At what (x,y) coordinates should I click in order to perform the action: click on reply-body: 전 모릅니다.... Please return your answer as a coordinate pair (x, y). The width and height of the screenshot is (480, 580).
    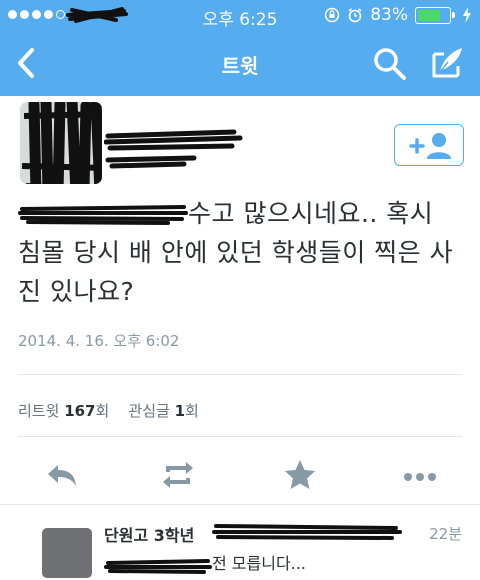
    Looking at the image, I should click on (259, 563).